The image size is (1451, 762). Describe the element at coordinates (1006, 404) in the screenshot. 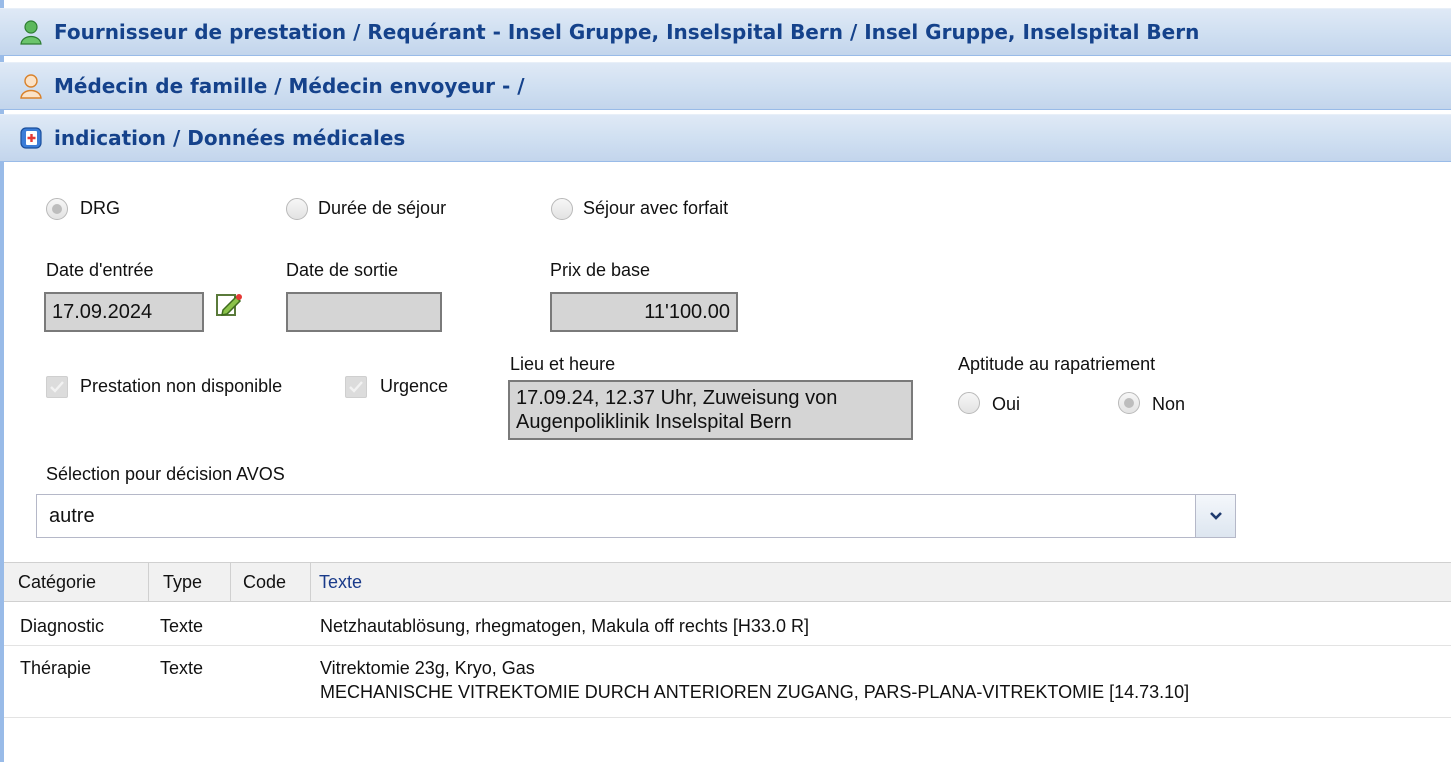

I see `radio-repatriation-yes-label: Oui` at that location.